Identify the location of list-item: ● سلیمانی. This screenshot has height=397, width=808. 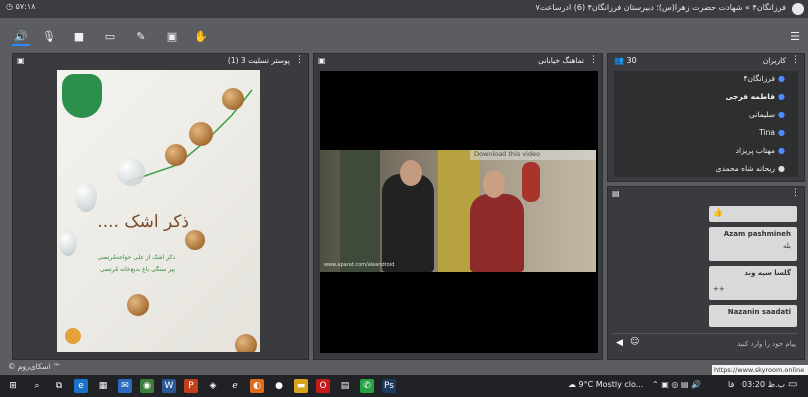
(769, 117).